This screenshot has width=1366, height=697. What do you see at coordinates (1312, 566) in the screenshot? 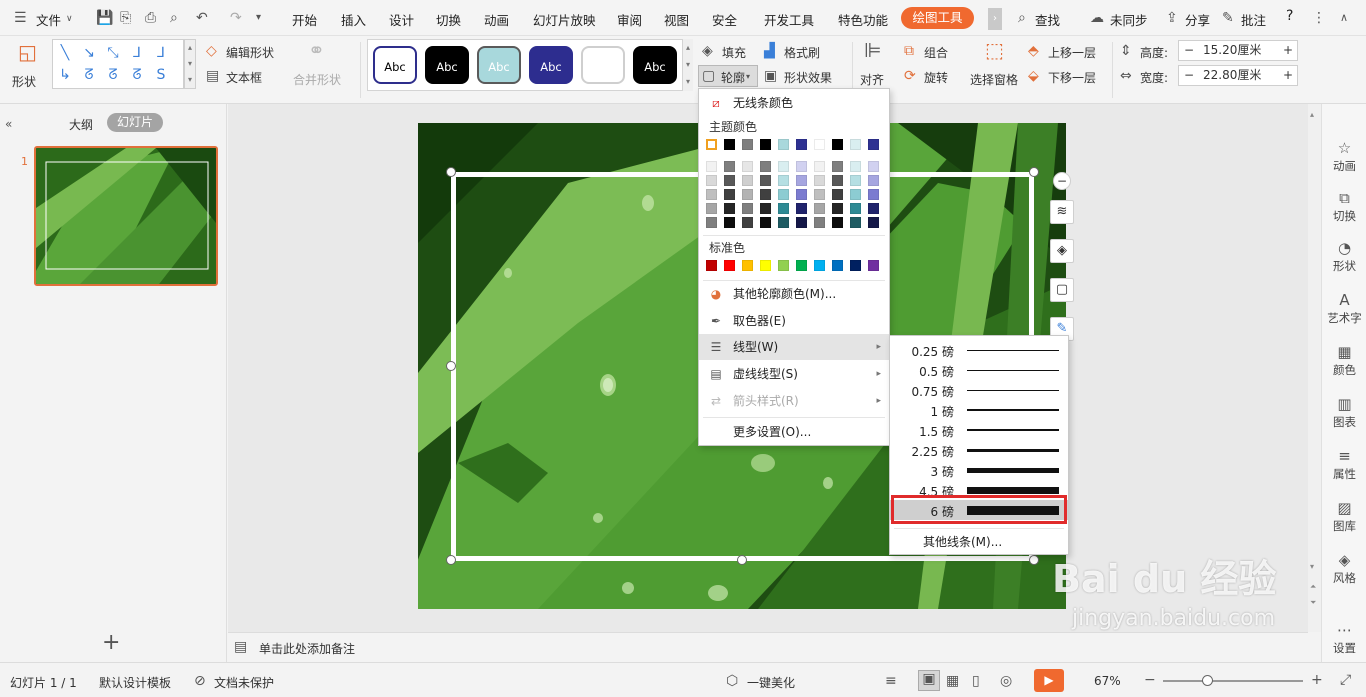
I see `scroll-down-icon: ▾` at bounding box center [1312, 566].